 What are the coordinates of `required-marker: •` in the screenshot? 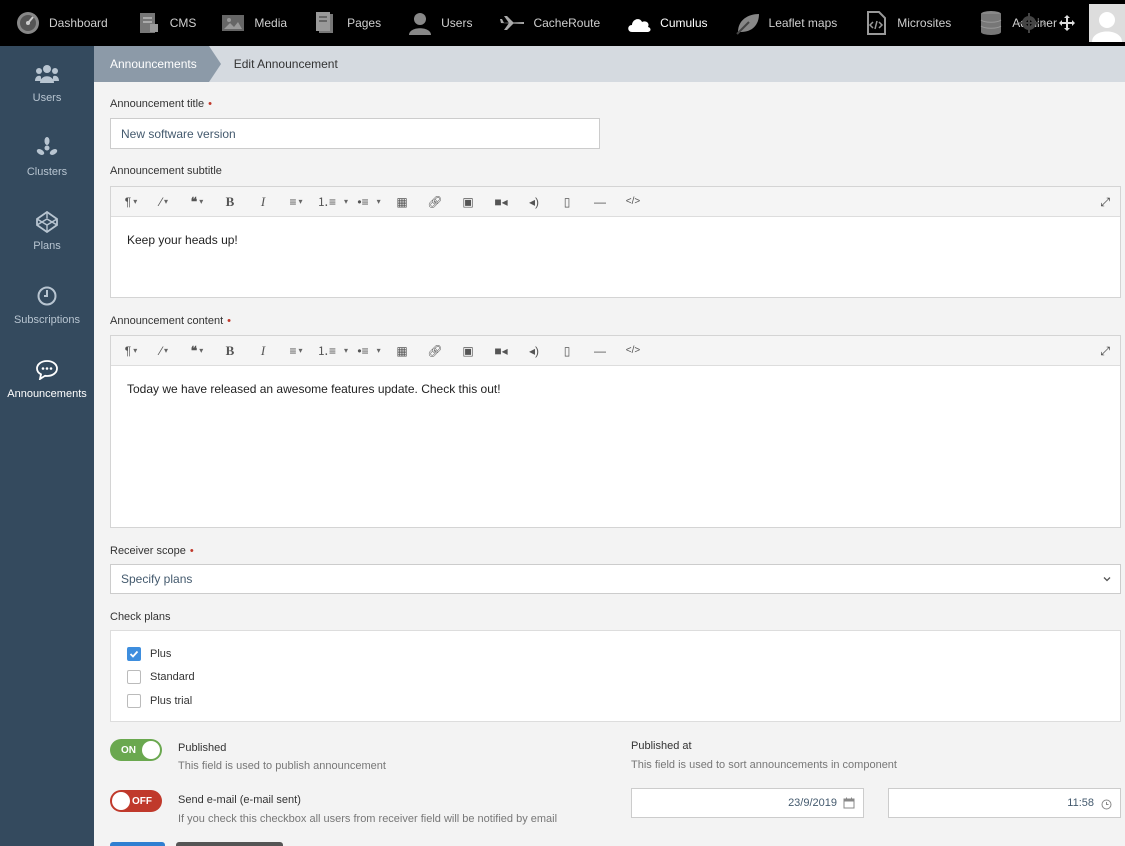 It's located at (229, 321).